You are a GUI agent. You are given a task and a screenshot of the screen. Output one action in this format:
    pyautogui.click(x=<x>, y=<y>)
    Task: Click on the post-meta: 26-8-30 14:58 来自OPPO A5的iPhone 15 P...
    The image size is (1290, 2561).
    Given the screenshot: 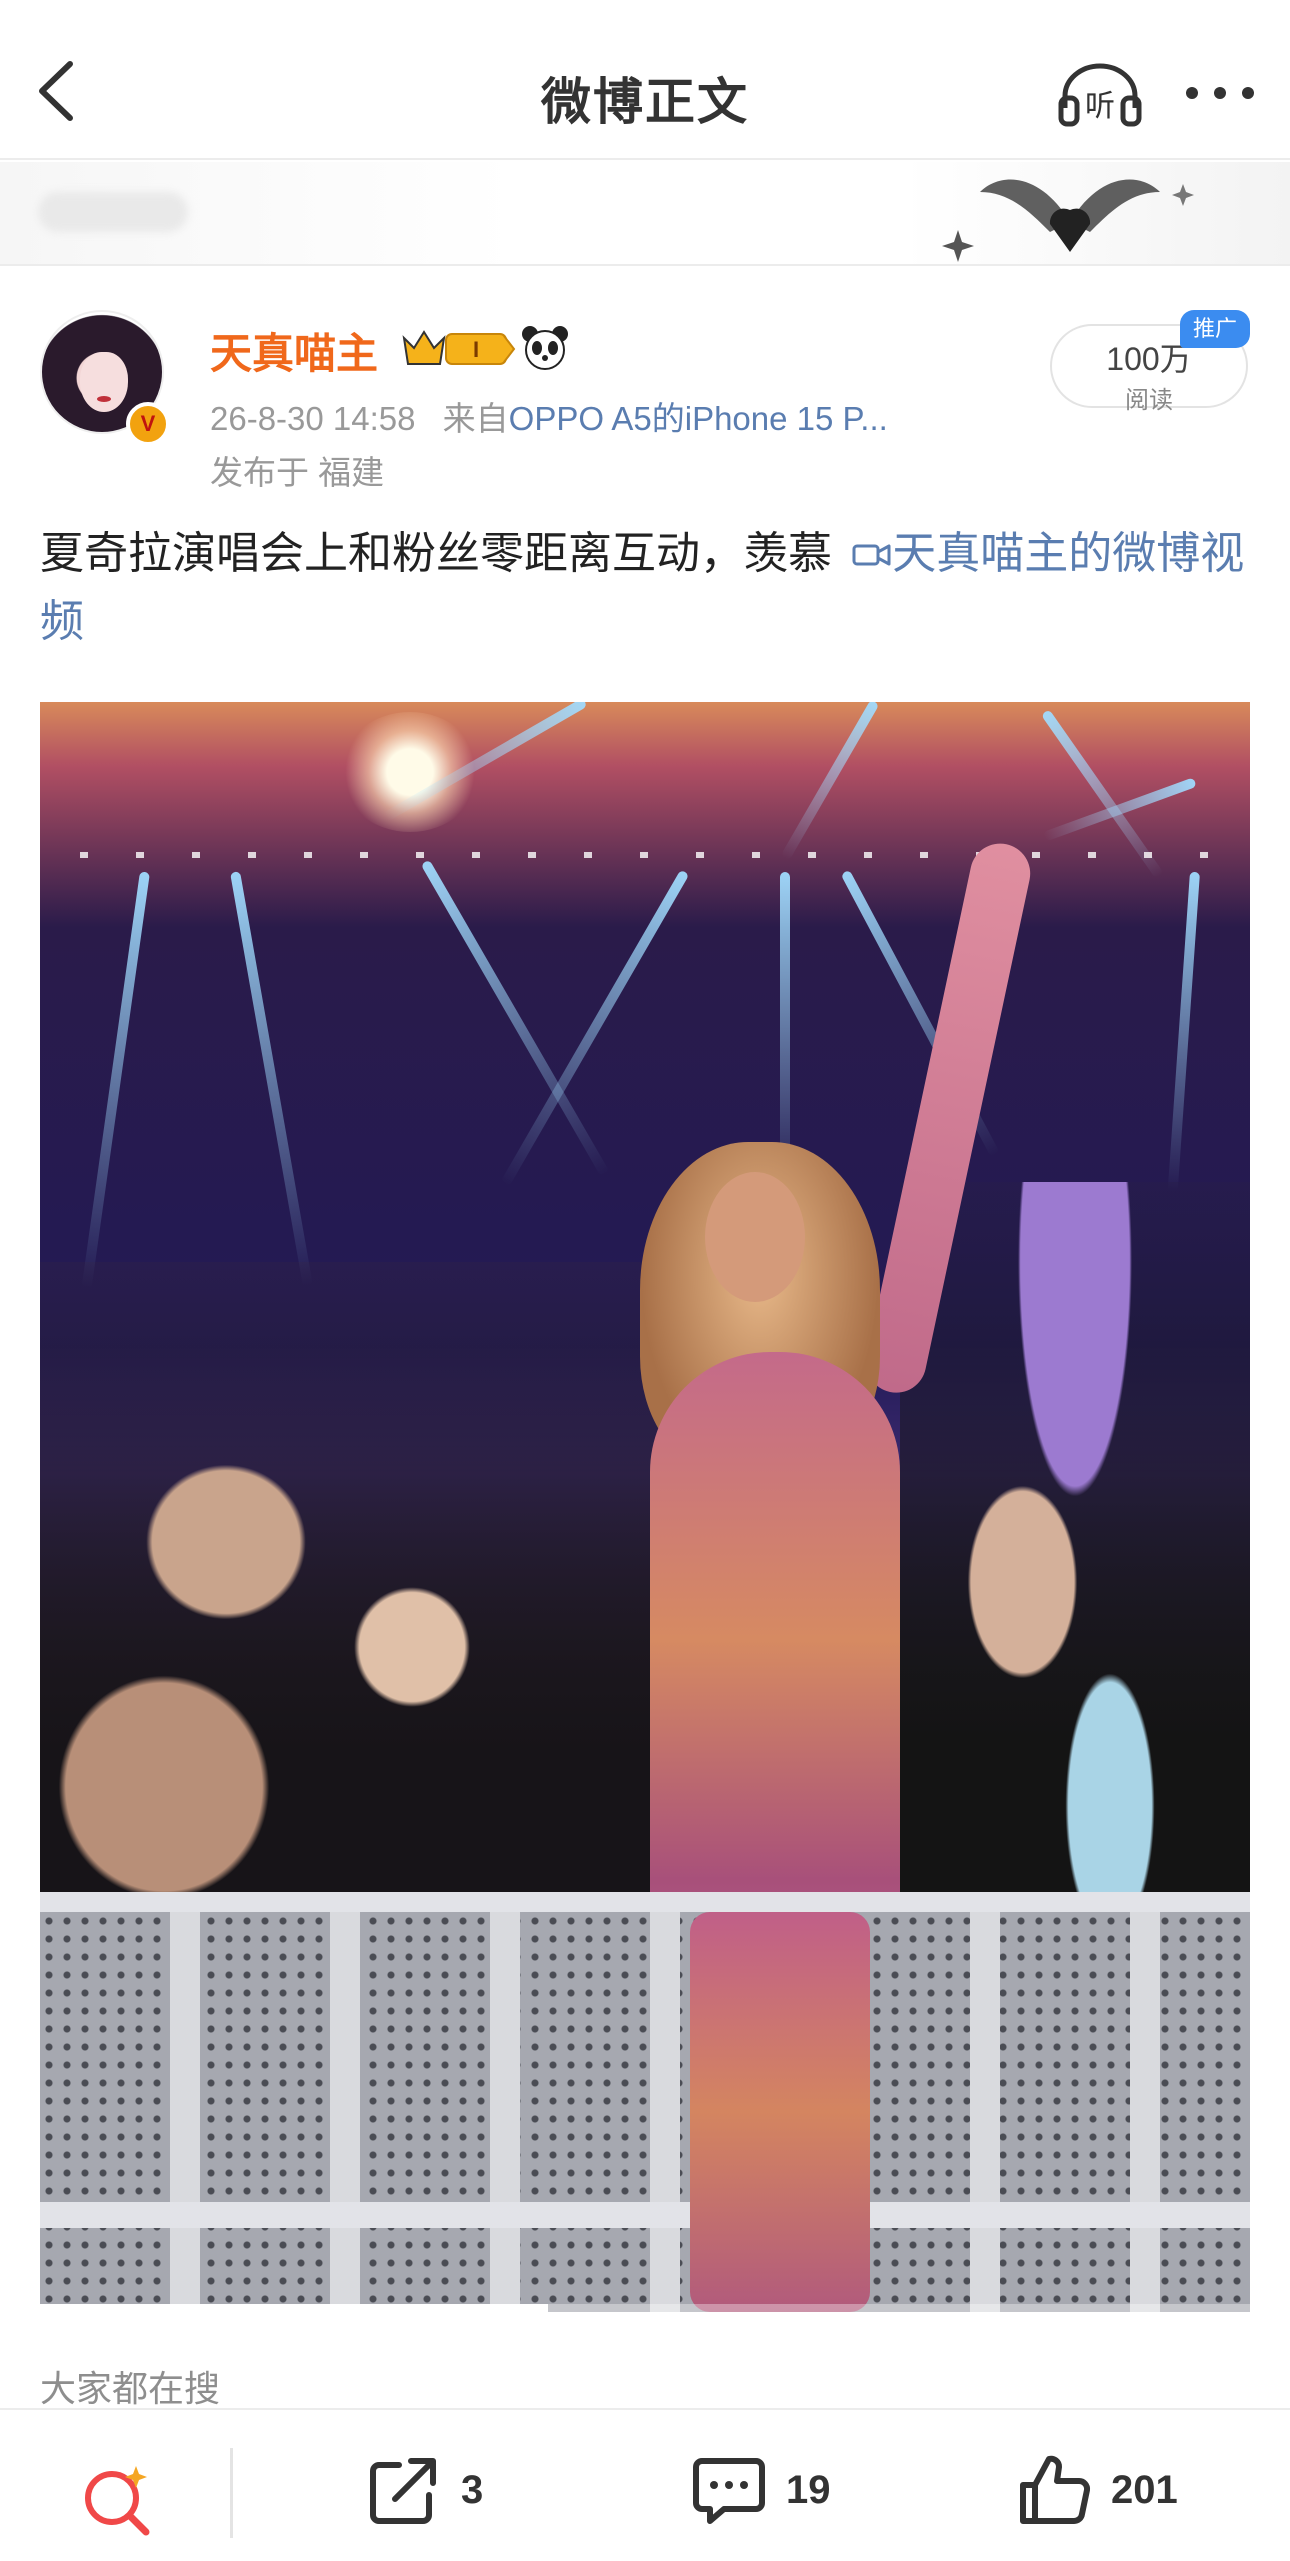 What is the action you would take?
    pyautogui.click(x=549, y=416)
    